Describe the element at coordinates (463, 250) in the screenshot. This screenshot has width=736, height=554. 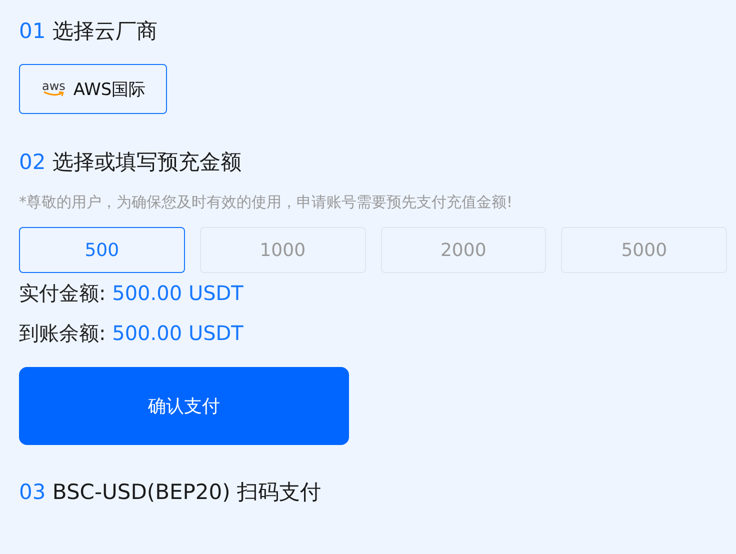
I see `amount-option: 2000` at that location.